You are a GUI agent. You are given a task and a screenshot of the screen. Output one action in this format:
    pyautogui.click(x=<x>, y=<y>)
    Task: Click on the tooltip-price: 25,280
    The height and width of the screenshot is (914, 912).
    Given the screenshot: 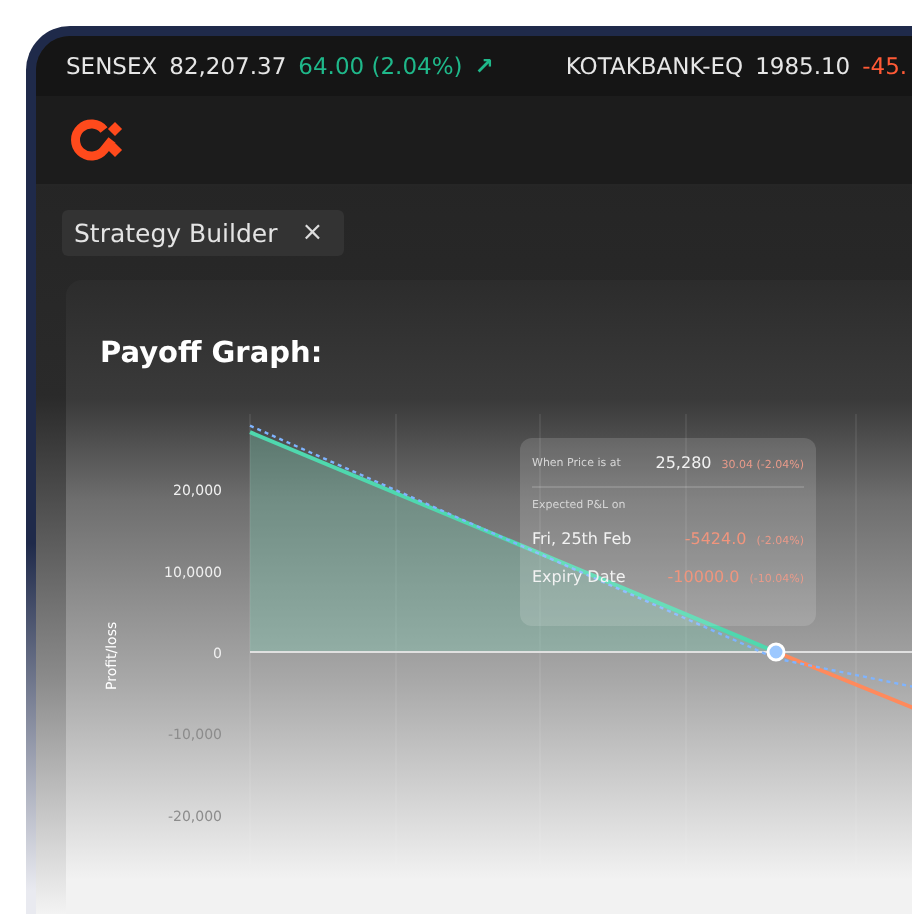 What is the action you would take?
    pyautogui.click(x=683, y=463)
    